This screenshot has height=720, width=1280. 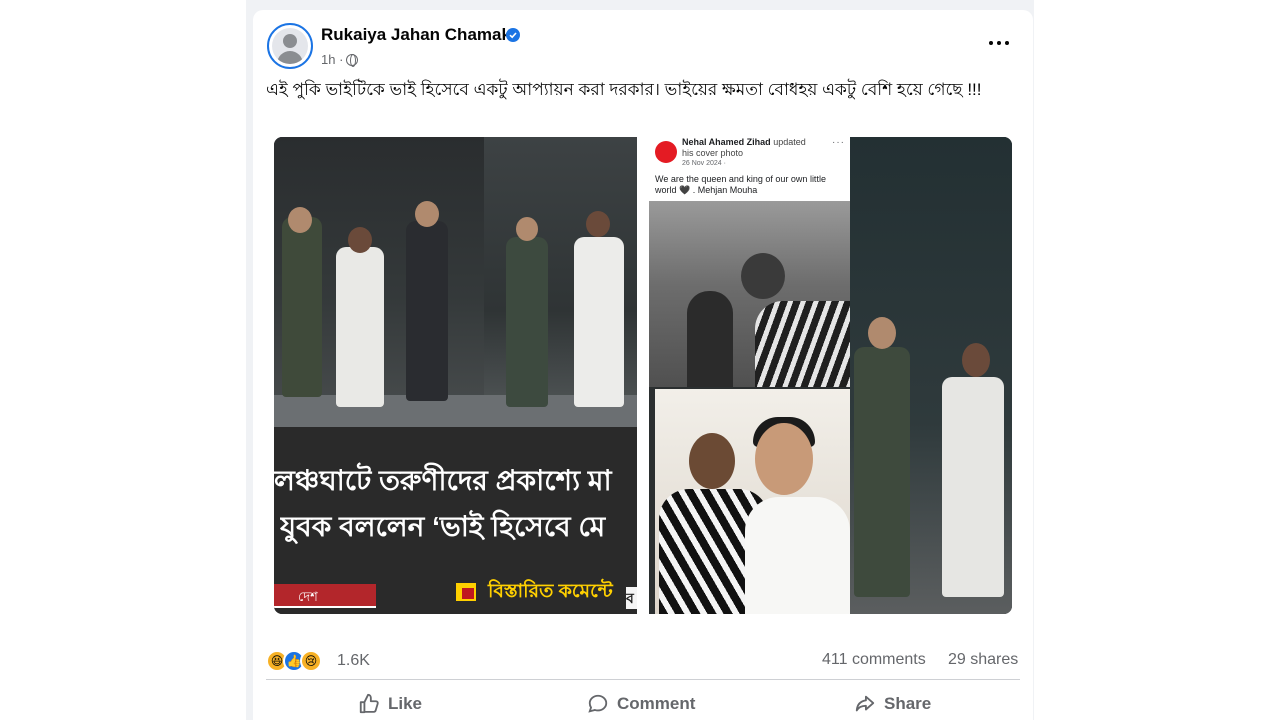 I want to click on stage-closeup-photo, so click(x=931, y=375).